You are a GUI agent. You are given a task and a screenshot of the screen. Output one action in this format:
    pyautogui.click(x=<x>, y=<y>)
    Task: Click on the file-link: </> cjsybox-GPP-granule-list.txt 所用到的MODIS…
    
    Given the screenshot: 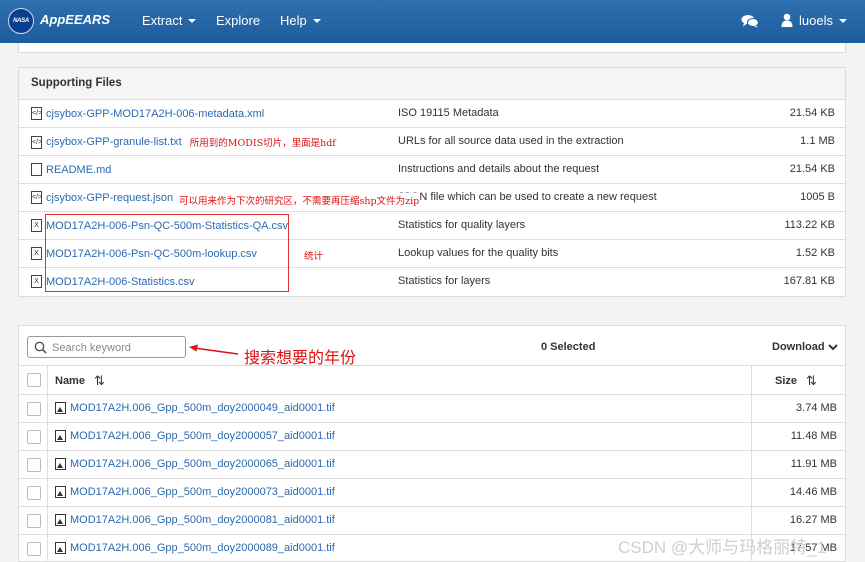 What is the action you would take?
    pyautogui.click(x=183, y=142)
    